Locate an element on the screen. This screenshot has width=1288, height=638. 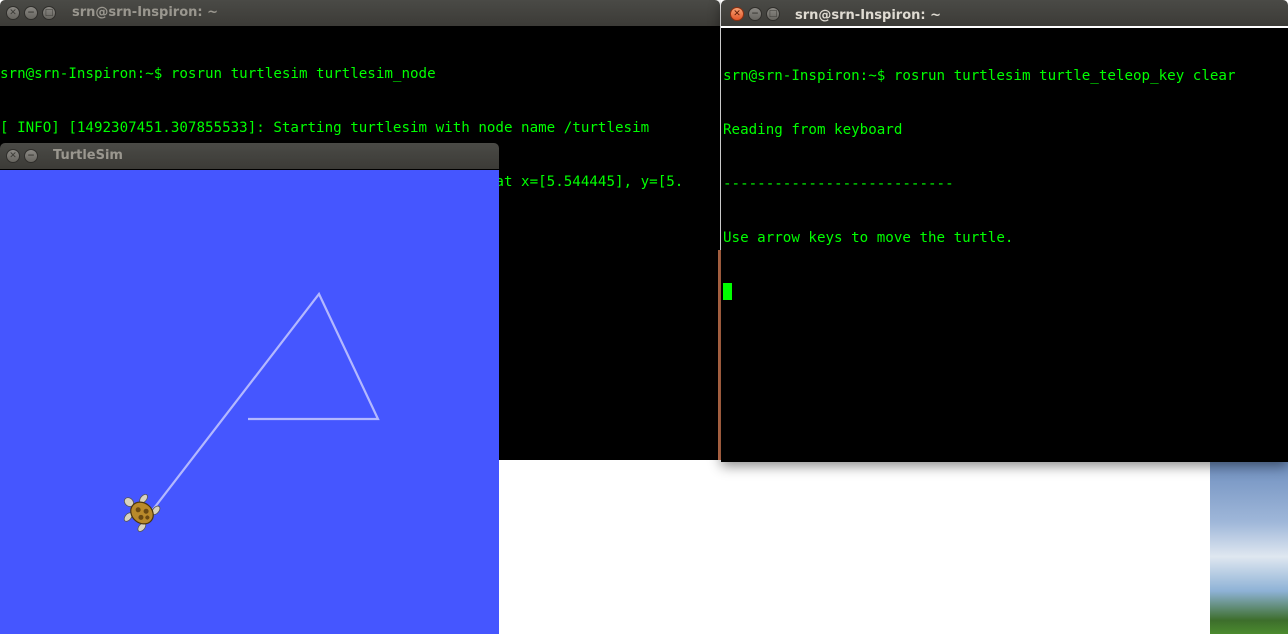
terminal-cursor is located at coordinates (727, 291).